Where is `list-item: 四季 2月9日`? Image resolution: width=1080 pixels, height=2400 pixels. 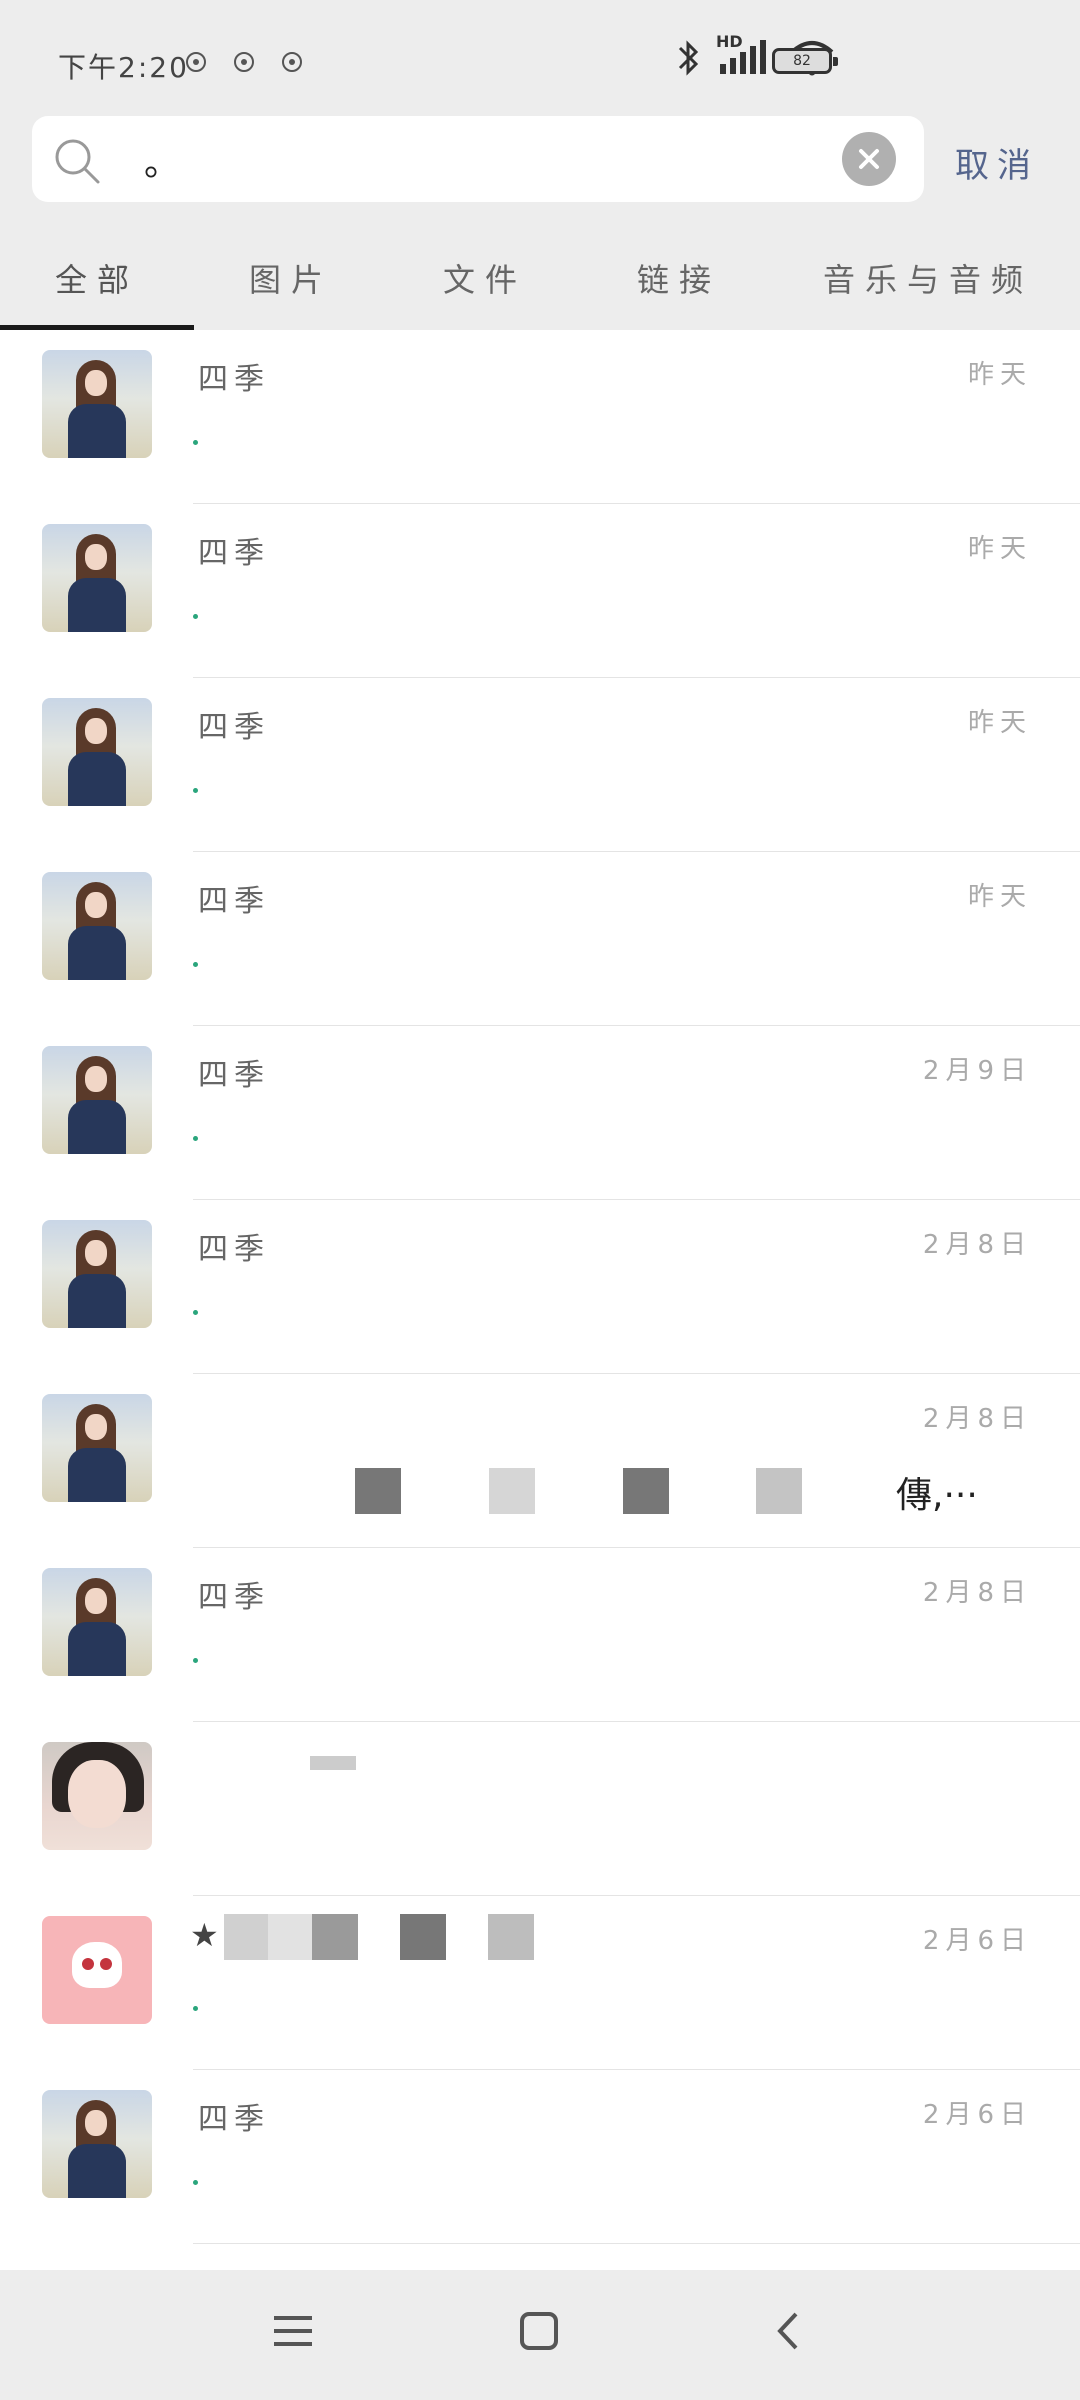
list-item: 四季 2月9日 is located at coordinates (540, 1113).